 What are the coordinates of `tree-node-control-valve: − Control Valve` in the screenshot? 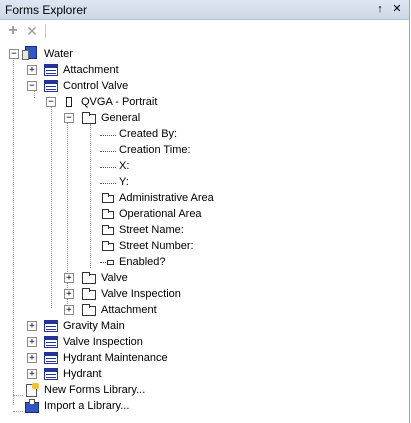 It's located at (100, 86).